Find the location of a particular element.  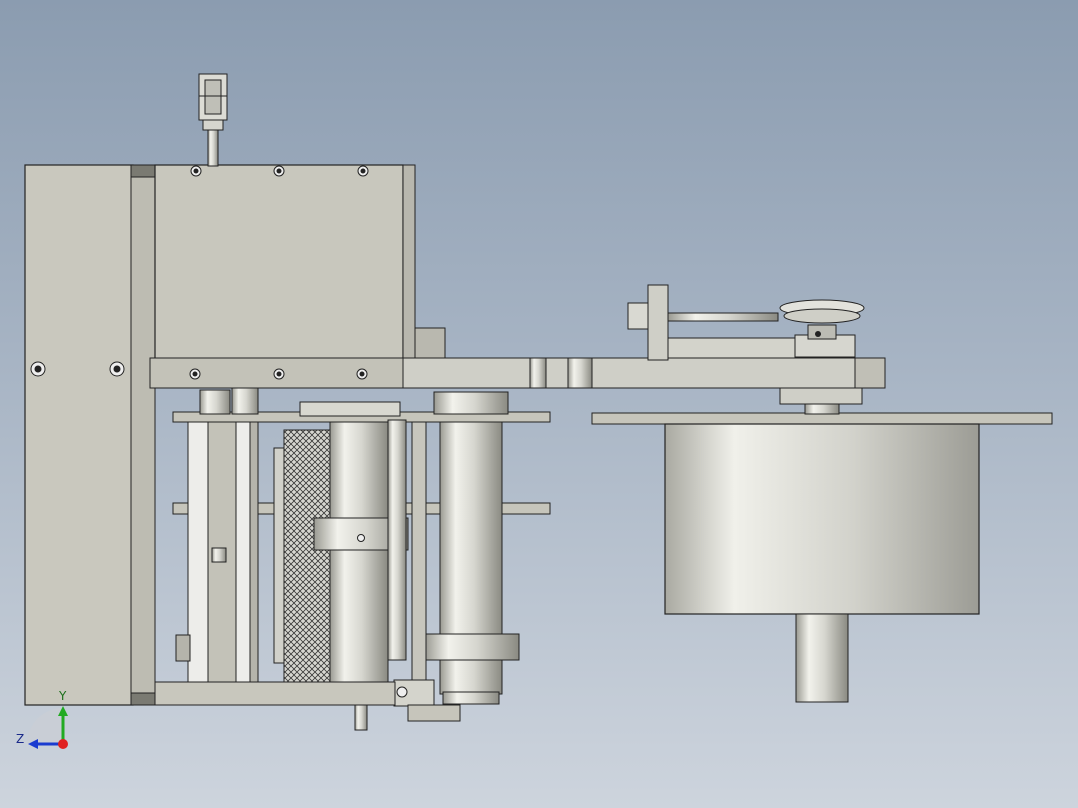

top-cable-connector is located at coordinates (213, 120).